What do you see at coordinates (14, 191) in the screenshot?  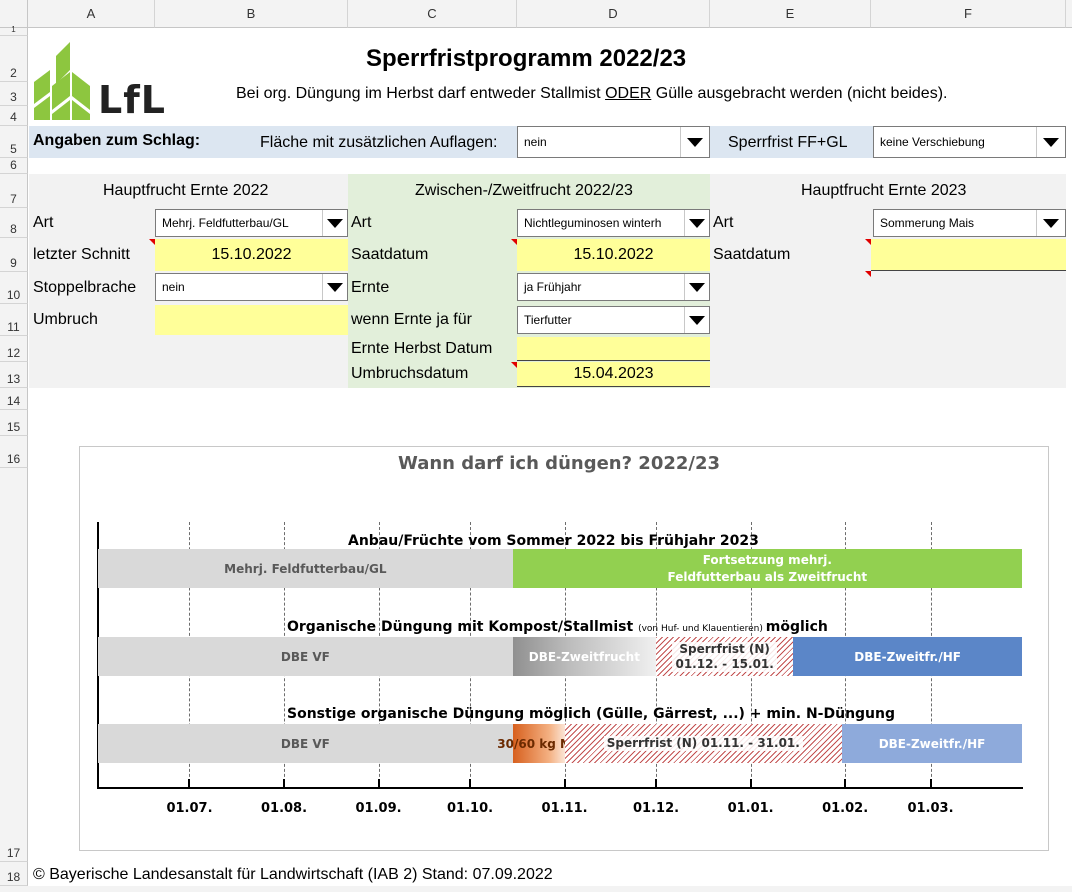 I see `row-header-7: 7` at bounding box center [14, 191].